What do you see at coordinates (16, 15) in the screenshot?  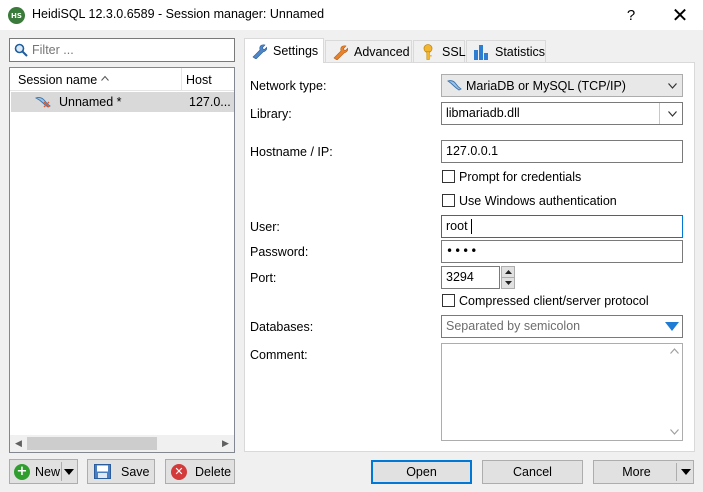 I see `app-logo-icon: HS` at bounding box center [16, 15].